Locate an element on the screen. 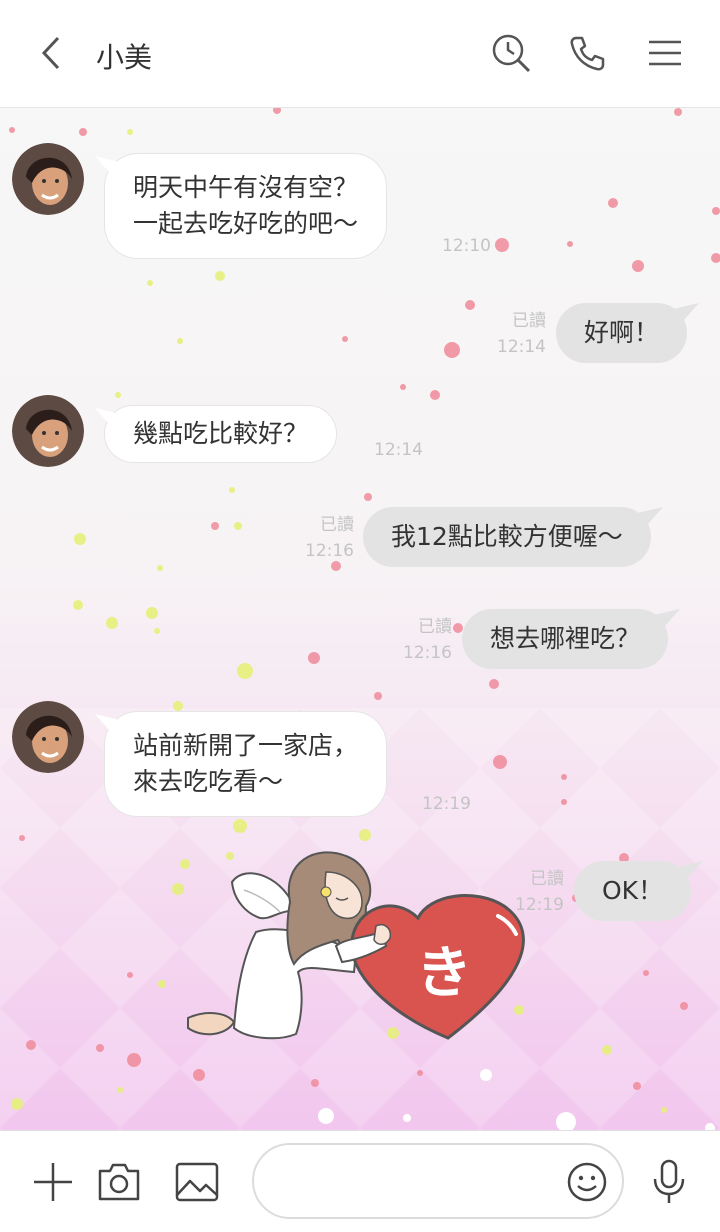 The height and width of the screenshot is (1232, 720). message-bubble-outgoing: 我12點比較方便喔～ is located at coordinates (513, 537).